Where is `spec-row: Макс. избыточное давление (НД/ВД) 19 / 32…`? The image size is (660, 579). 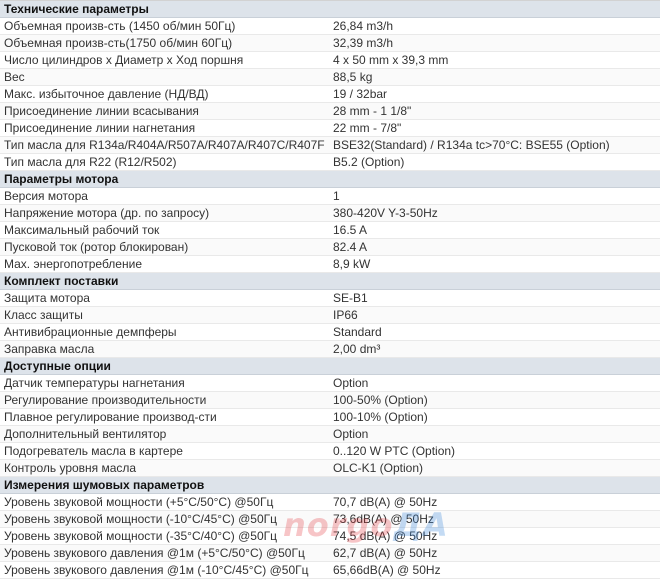
spec-row: Макс. избыточное давление (НД/ВД) 19 / 32… is located at coordinates (330, 94).